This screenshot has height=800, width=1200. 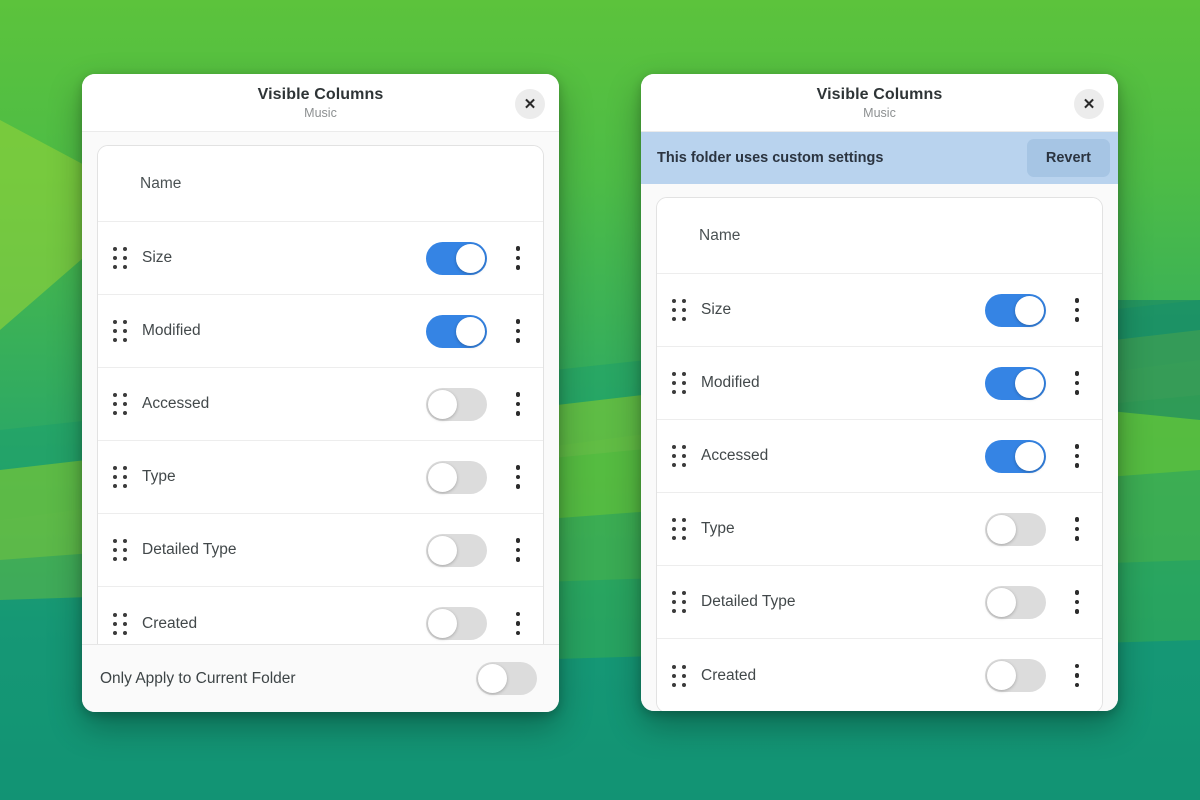 What do you see at coordinates (770, 158) in the screenshot?
I see `banner-message: This folder uses custom settings` at bounding box center [770, 158].